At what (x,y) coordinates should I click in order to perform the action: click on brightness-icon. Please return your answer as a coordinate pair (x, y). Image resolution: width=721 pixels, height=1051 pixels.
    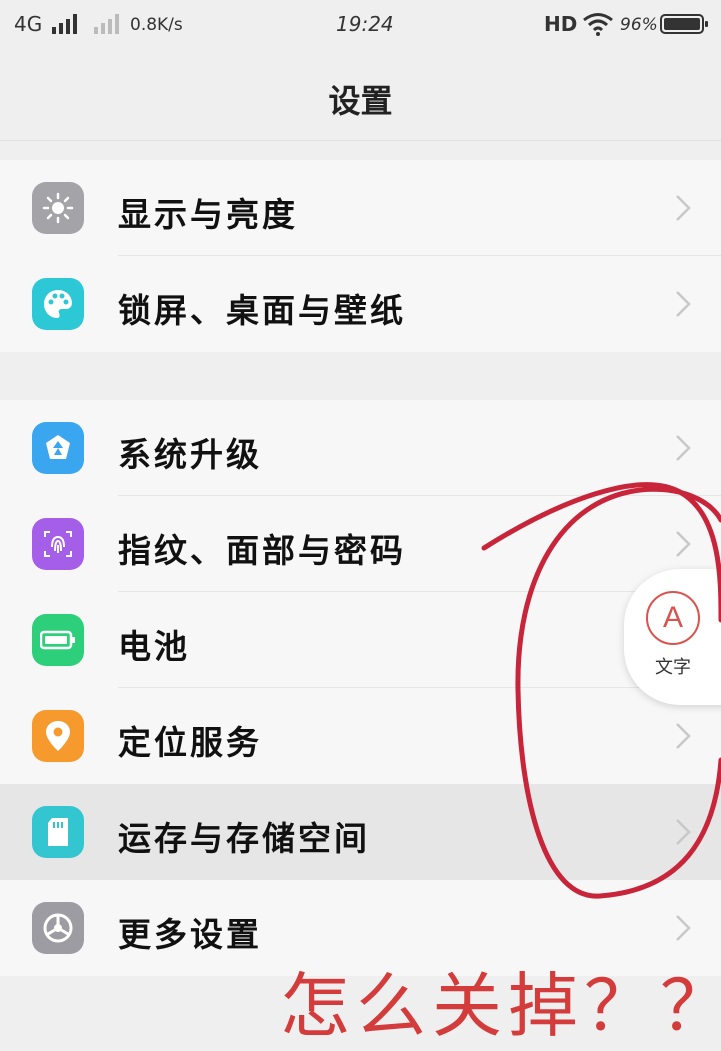
    Looking at the image, I should click on (58, 208).